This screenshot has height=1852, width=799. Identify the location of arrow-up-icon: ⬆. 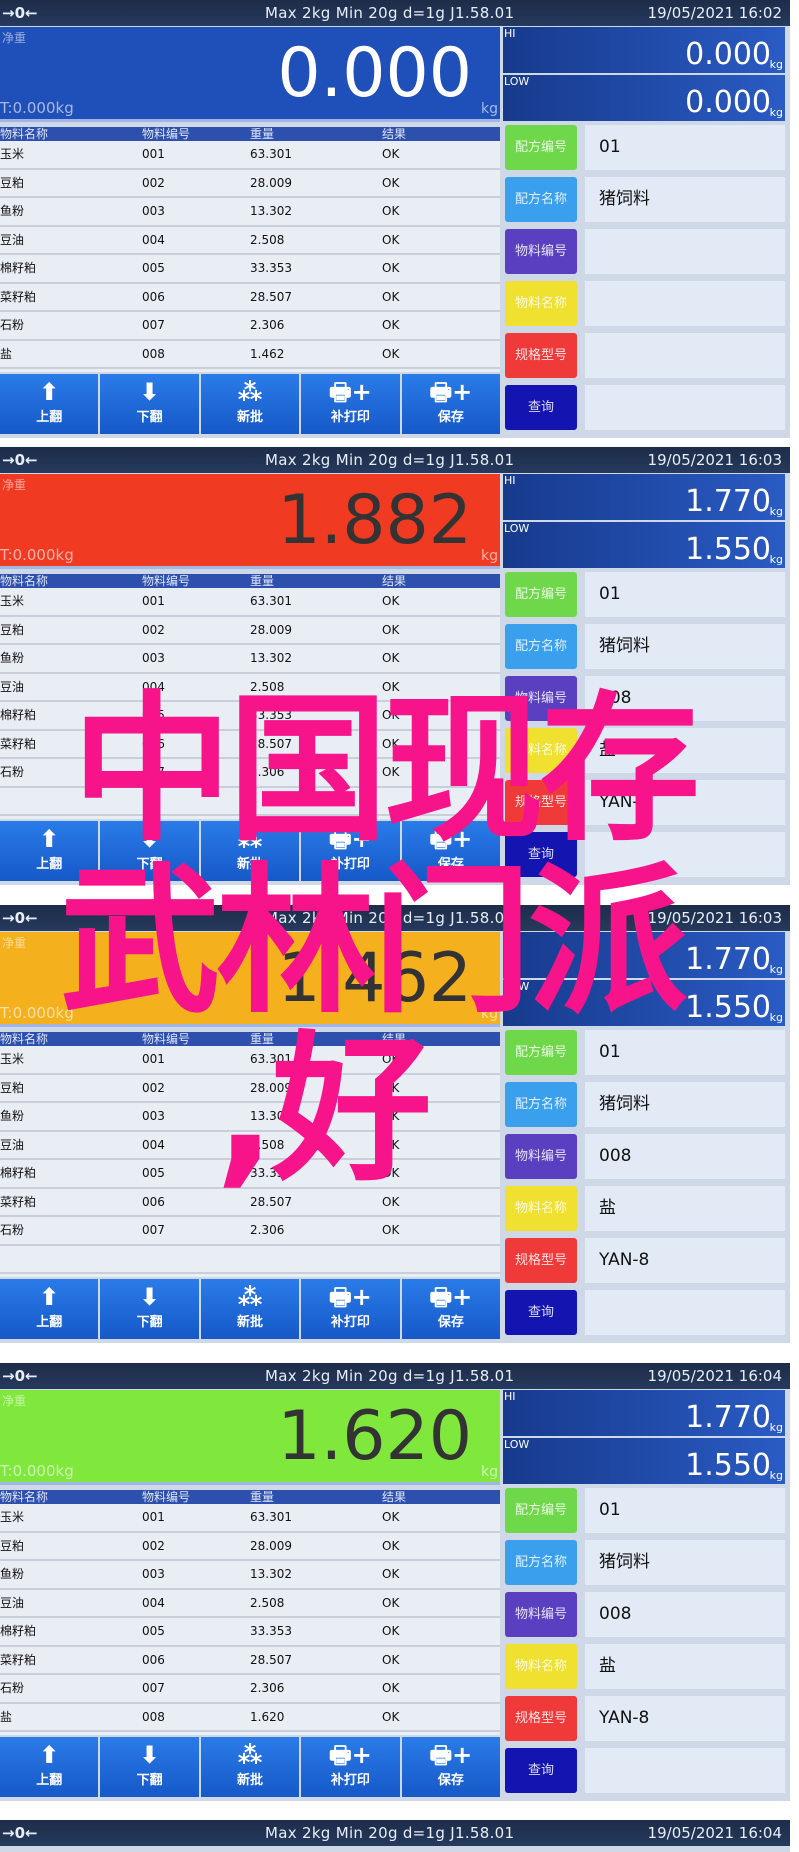
(49, 392).